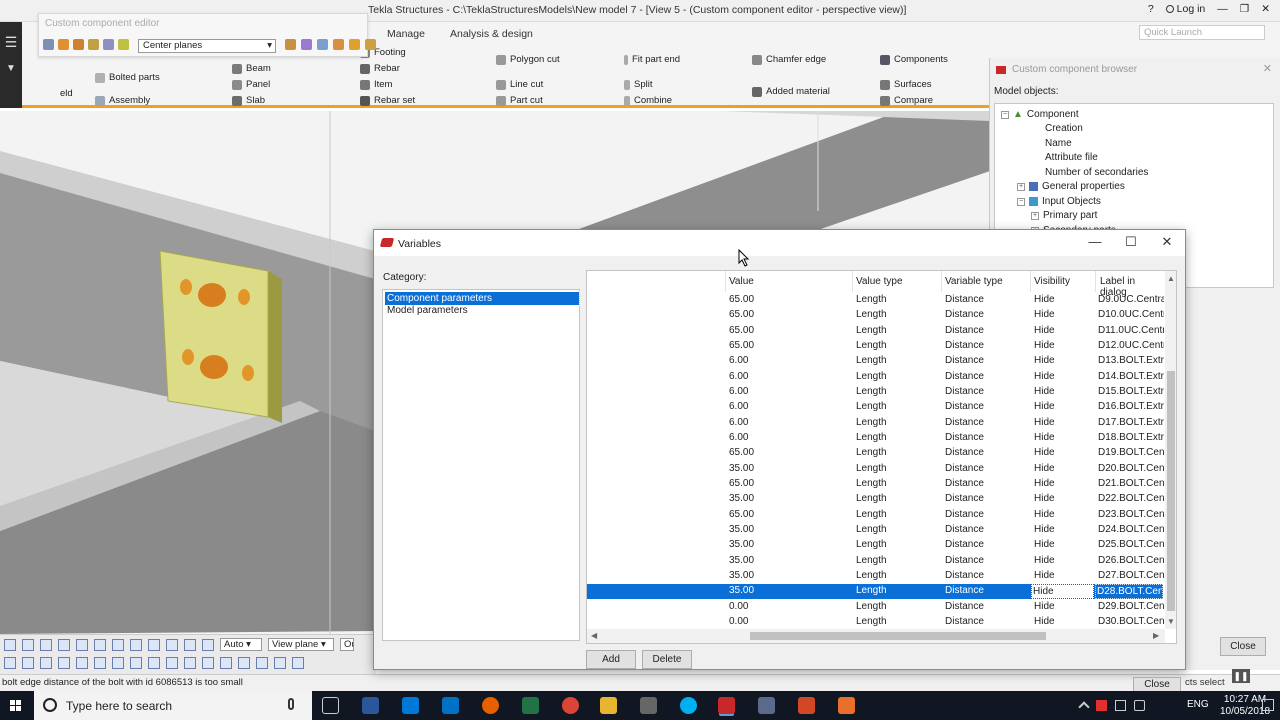 Image resolution: width=1280 pixels, height=720 pixels. Describe the element at coordinates (301, 644) in the screenshot. I see `work-plane-select: View plane ▾` at that location.